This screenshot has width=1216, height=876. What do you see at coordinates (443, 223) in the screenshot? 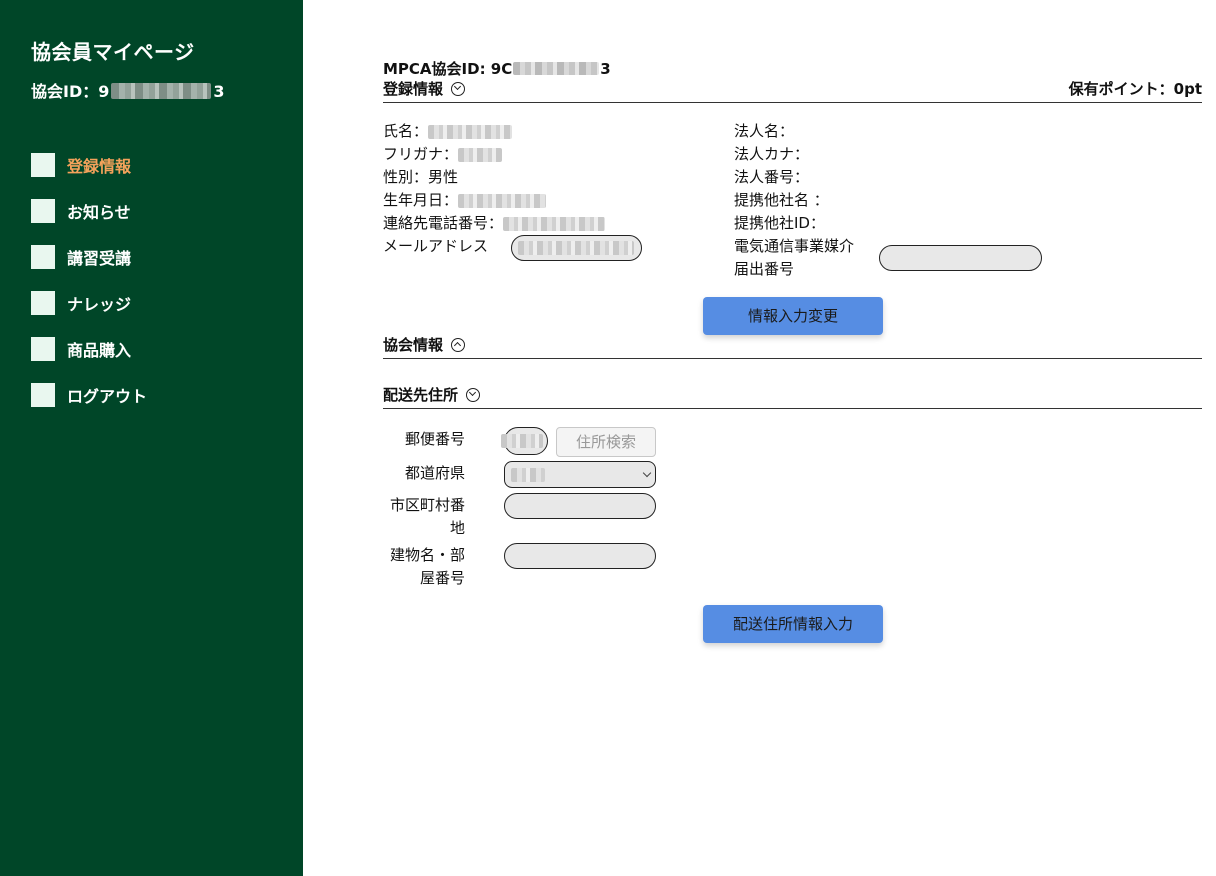
I see `phone-label: 連絡先電話番号：` at bounding box center [443, 223].